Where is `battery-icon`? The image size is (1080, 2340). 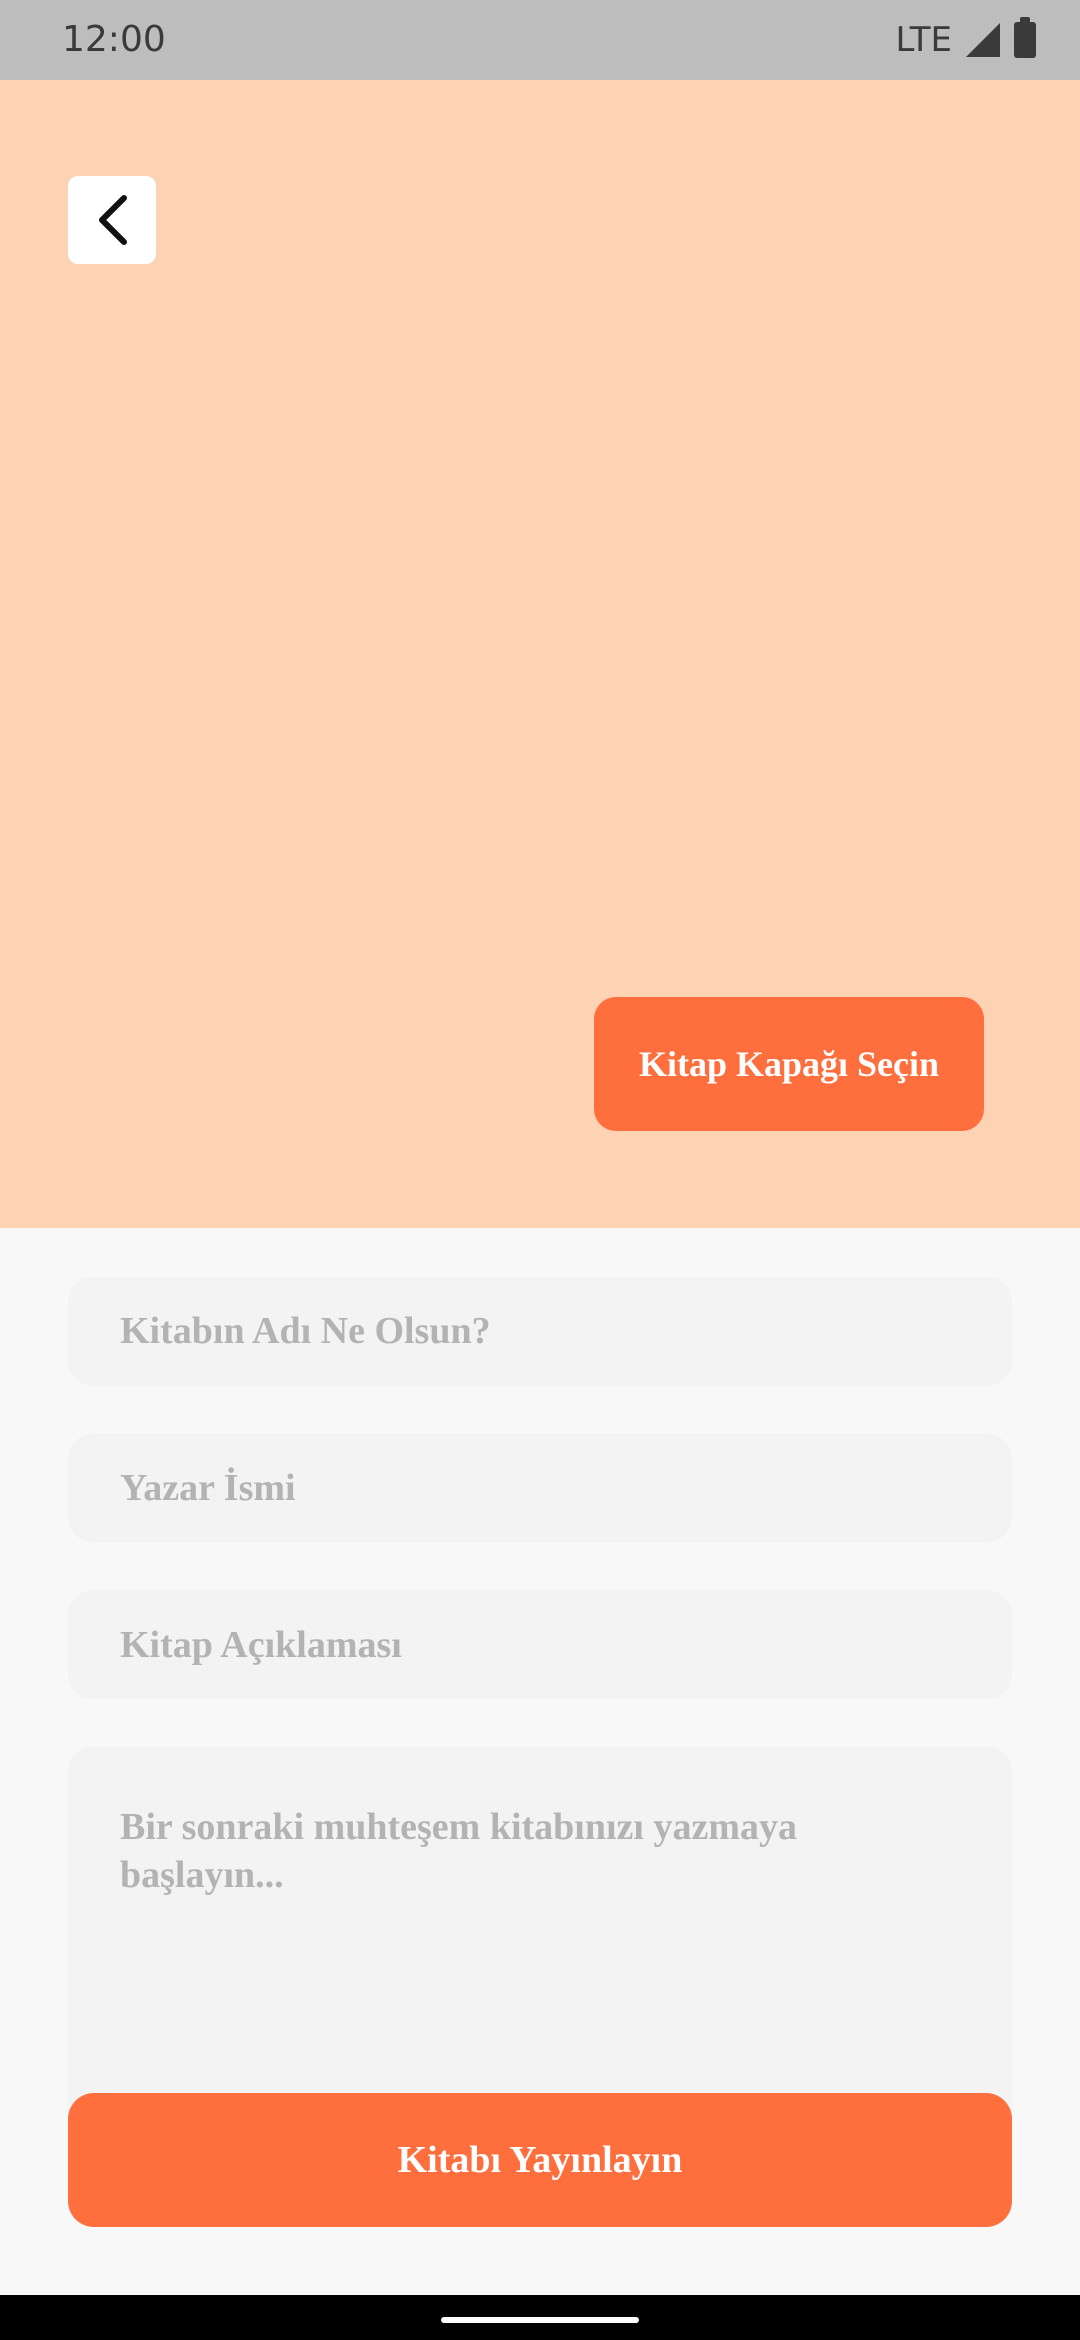
battery-icon is located at coordinates (1025, 37).